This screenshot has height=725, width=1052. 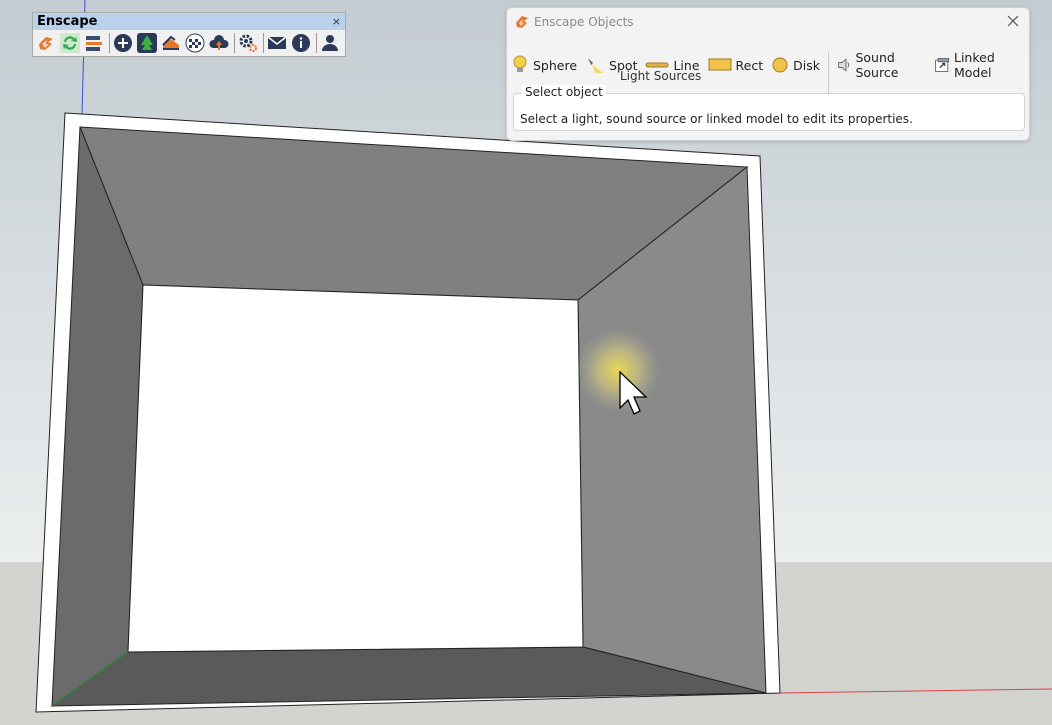 What do you see at coordinates (336, 21) in the screenshot?
I see `toolbar-close-icon: ×` at bounding box center [336, 21].